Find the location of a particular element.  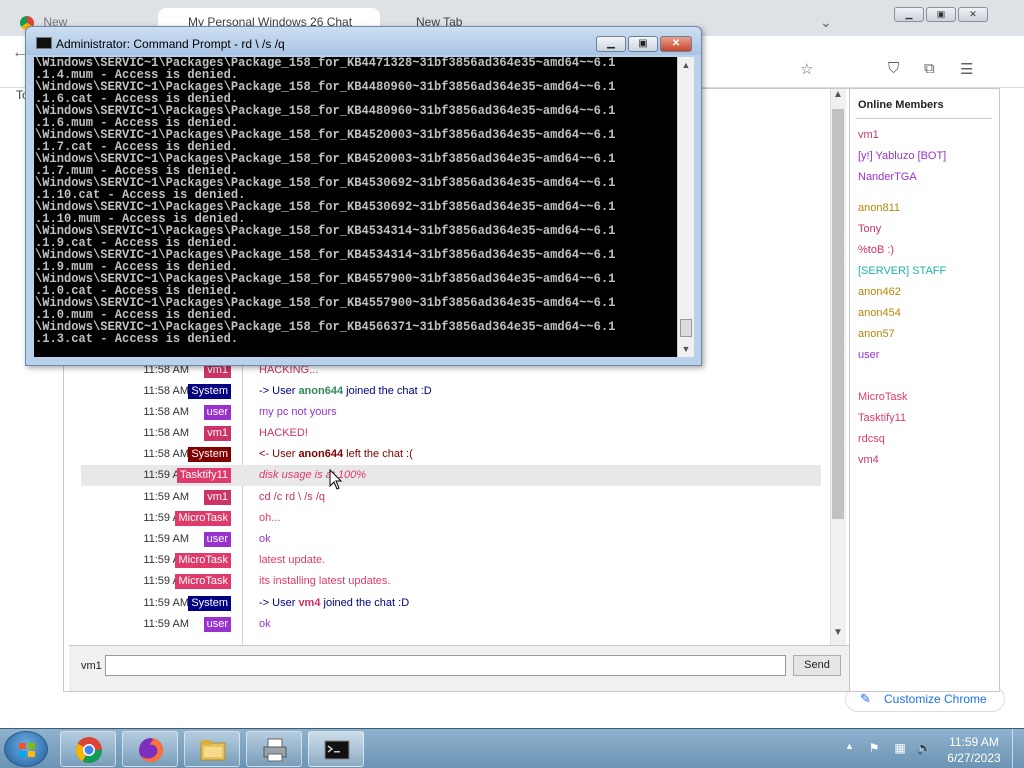

folder-icon is located at coordinates (213, 750).